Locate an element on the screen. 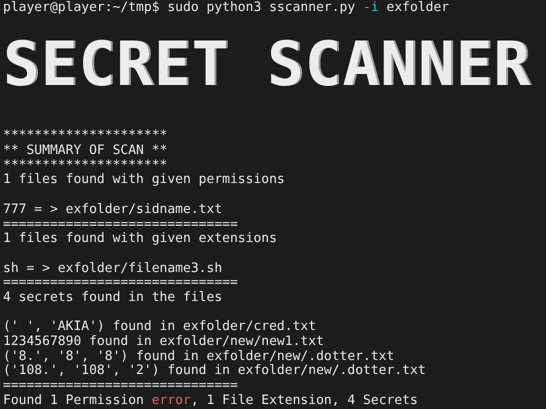  output-line: ('108.', '108', '2') found in exfolder/new/.dotter.txt is located at coordinates (215, 372).